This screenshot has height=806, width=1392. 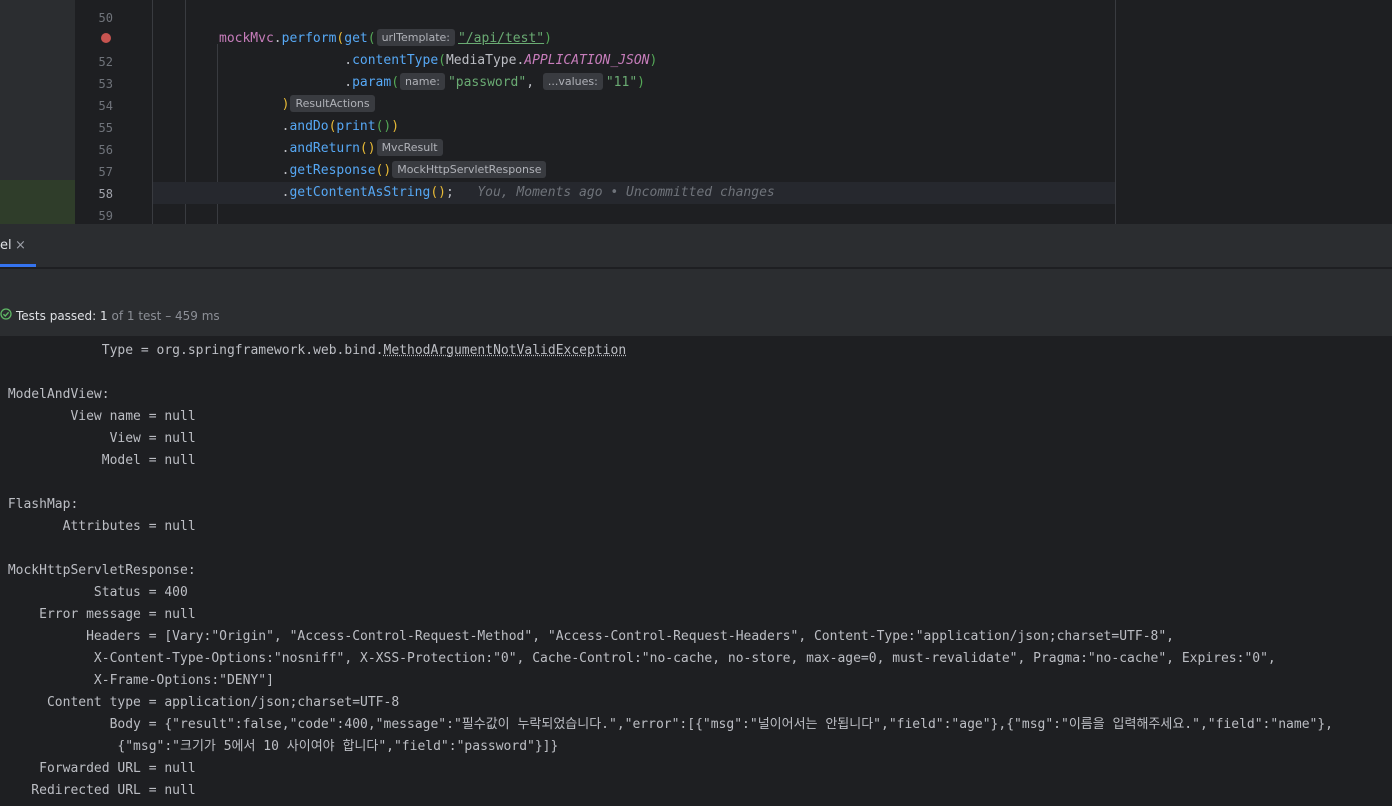 What do you see at coordinates (137, 680) in the screenshot?
I see `console-line: X-Frame-Options:"DENY"]` at bounding box center [137, 680].